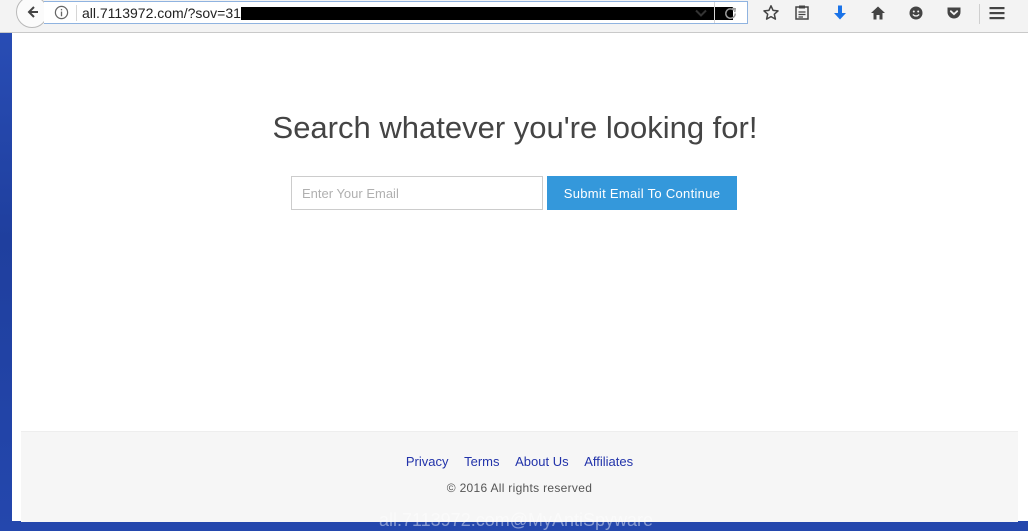 This screenshot has width=1028, height=531. Describe the element at coordinates (878, 13) in the screenshot. I see `home-icon` at that location.